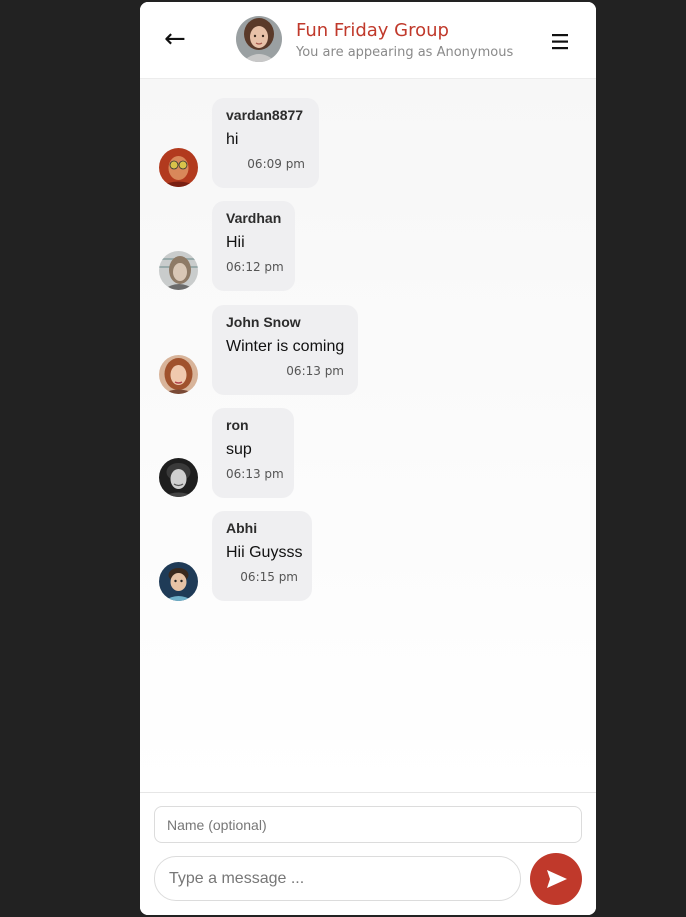 The width and height of the screenshot is (686, 917). I want to click on message-text: sup, so click(239, 449).